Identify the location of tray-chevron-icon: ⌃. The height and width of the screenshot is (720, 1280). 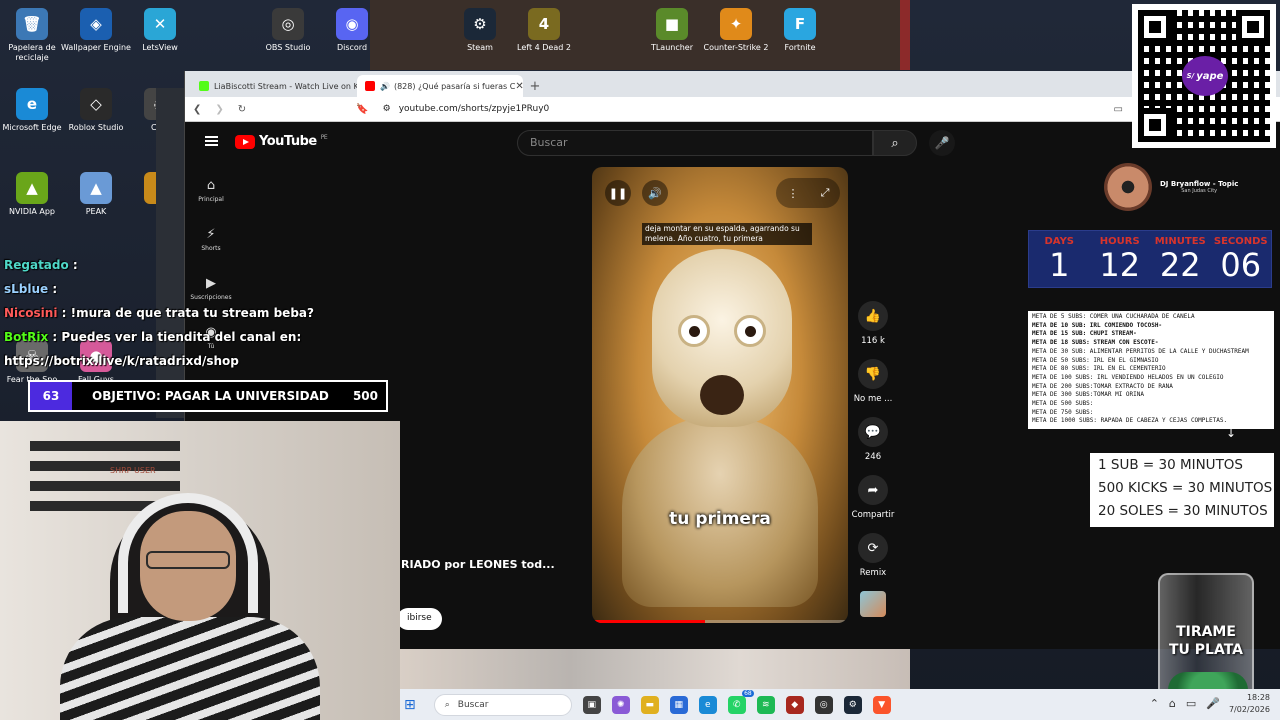
(1154, 703).